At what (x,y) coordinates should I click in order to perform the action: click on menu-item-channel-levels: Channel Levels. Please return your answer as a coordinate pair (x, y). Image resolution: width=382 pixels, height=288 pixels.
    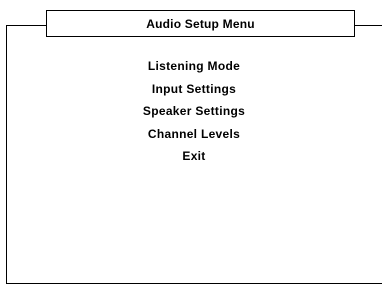
    Looking at the image, I should click on (194, 134).